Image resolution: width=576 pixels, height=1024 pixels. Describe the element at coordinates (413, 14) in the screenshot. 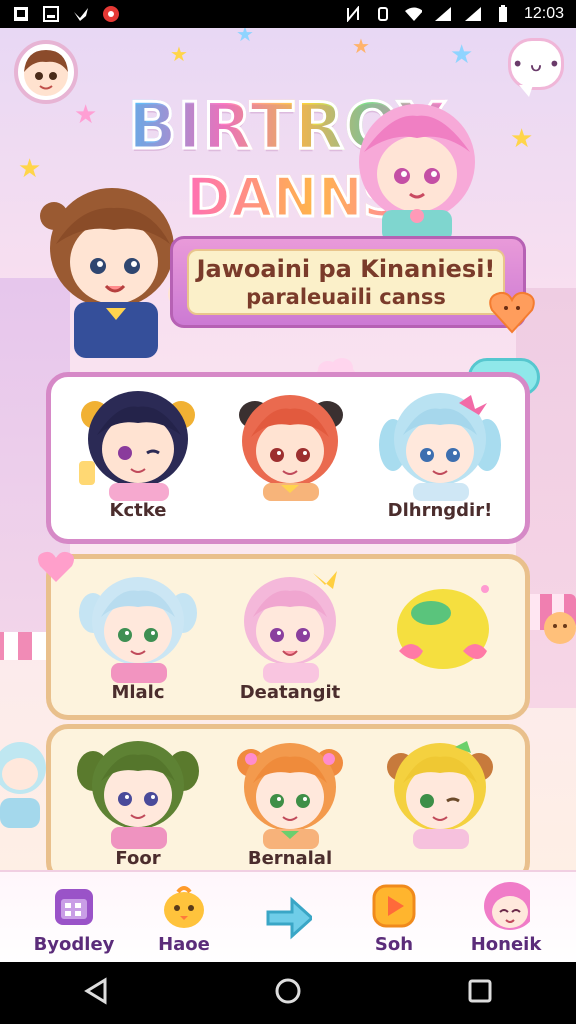

I see `wifi-icon` at that location.